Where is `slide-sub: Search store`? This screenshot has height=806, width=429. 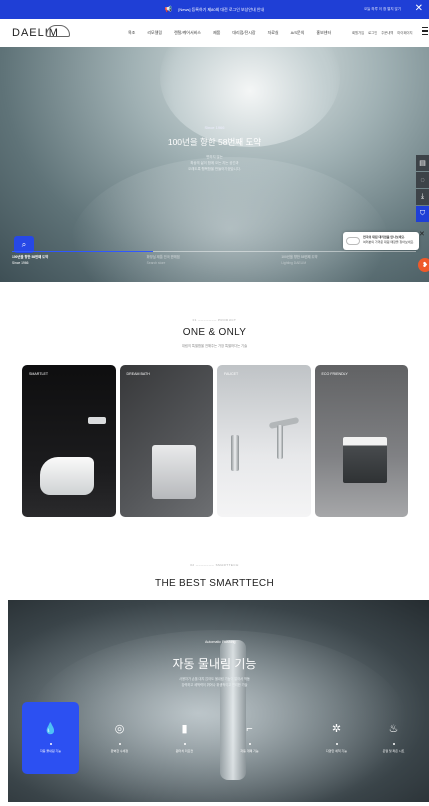 slide-sub: Search store is located at coordinates (156, 263).